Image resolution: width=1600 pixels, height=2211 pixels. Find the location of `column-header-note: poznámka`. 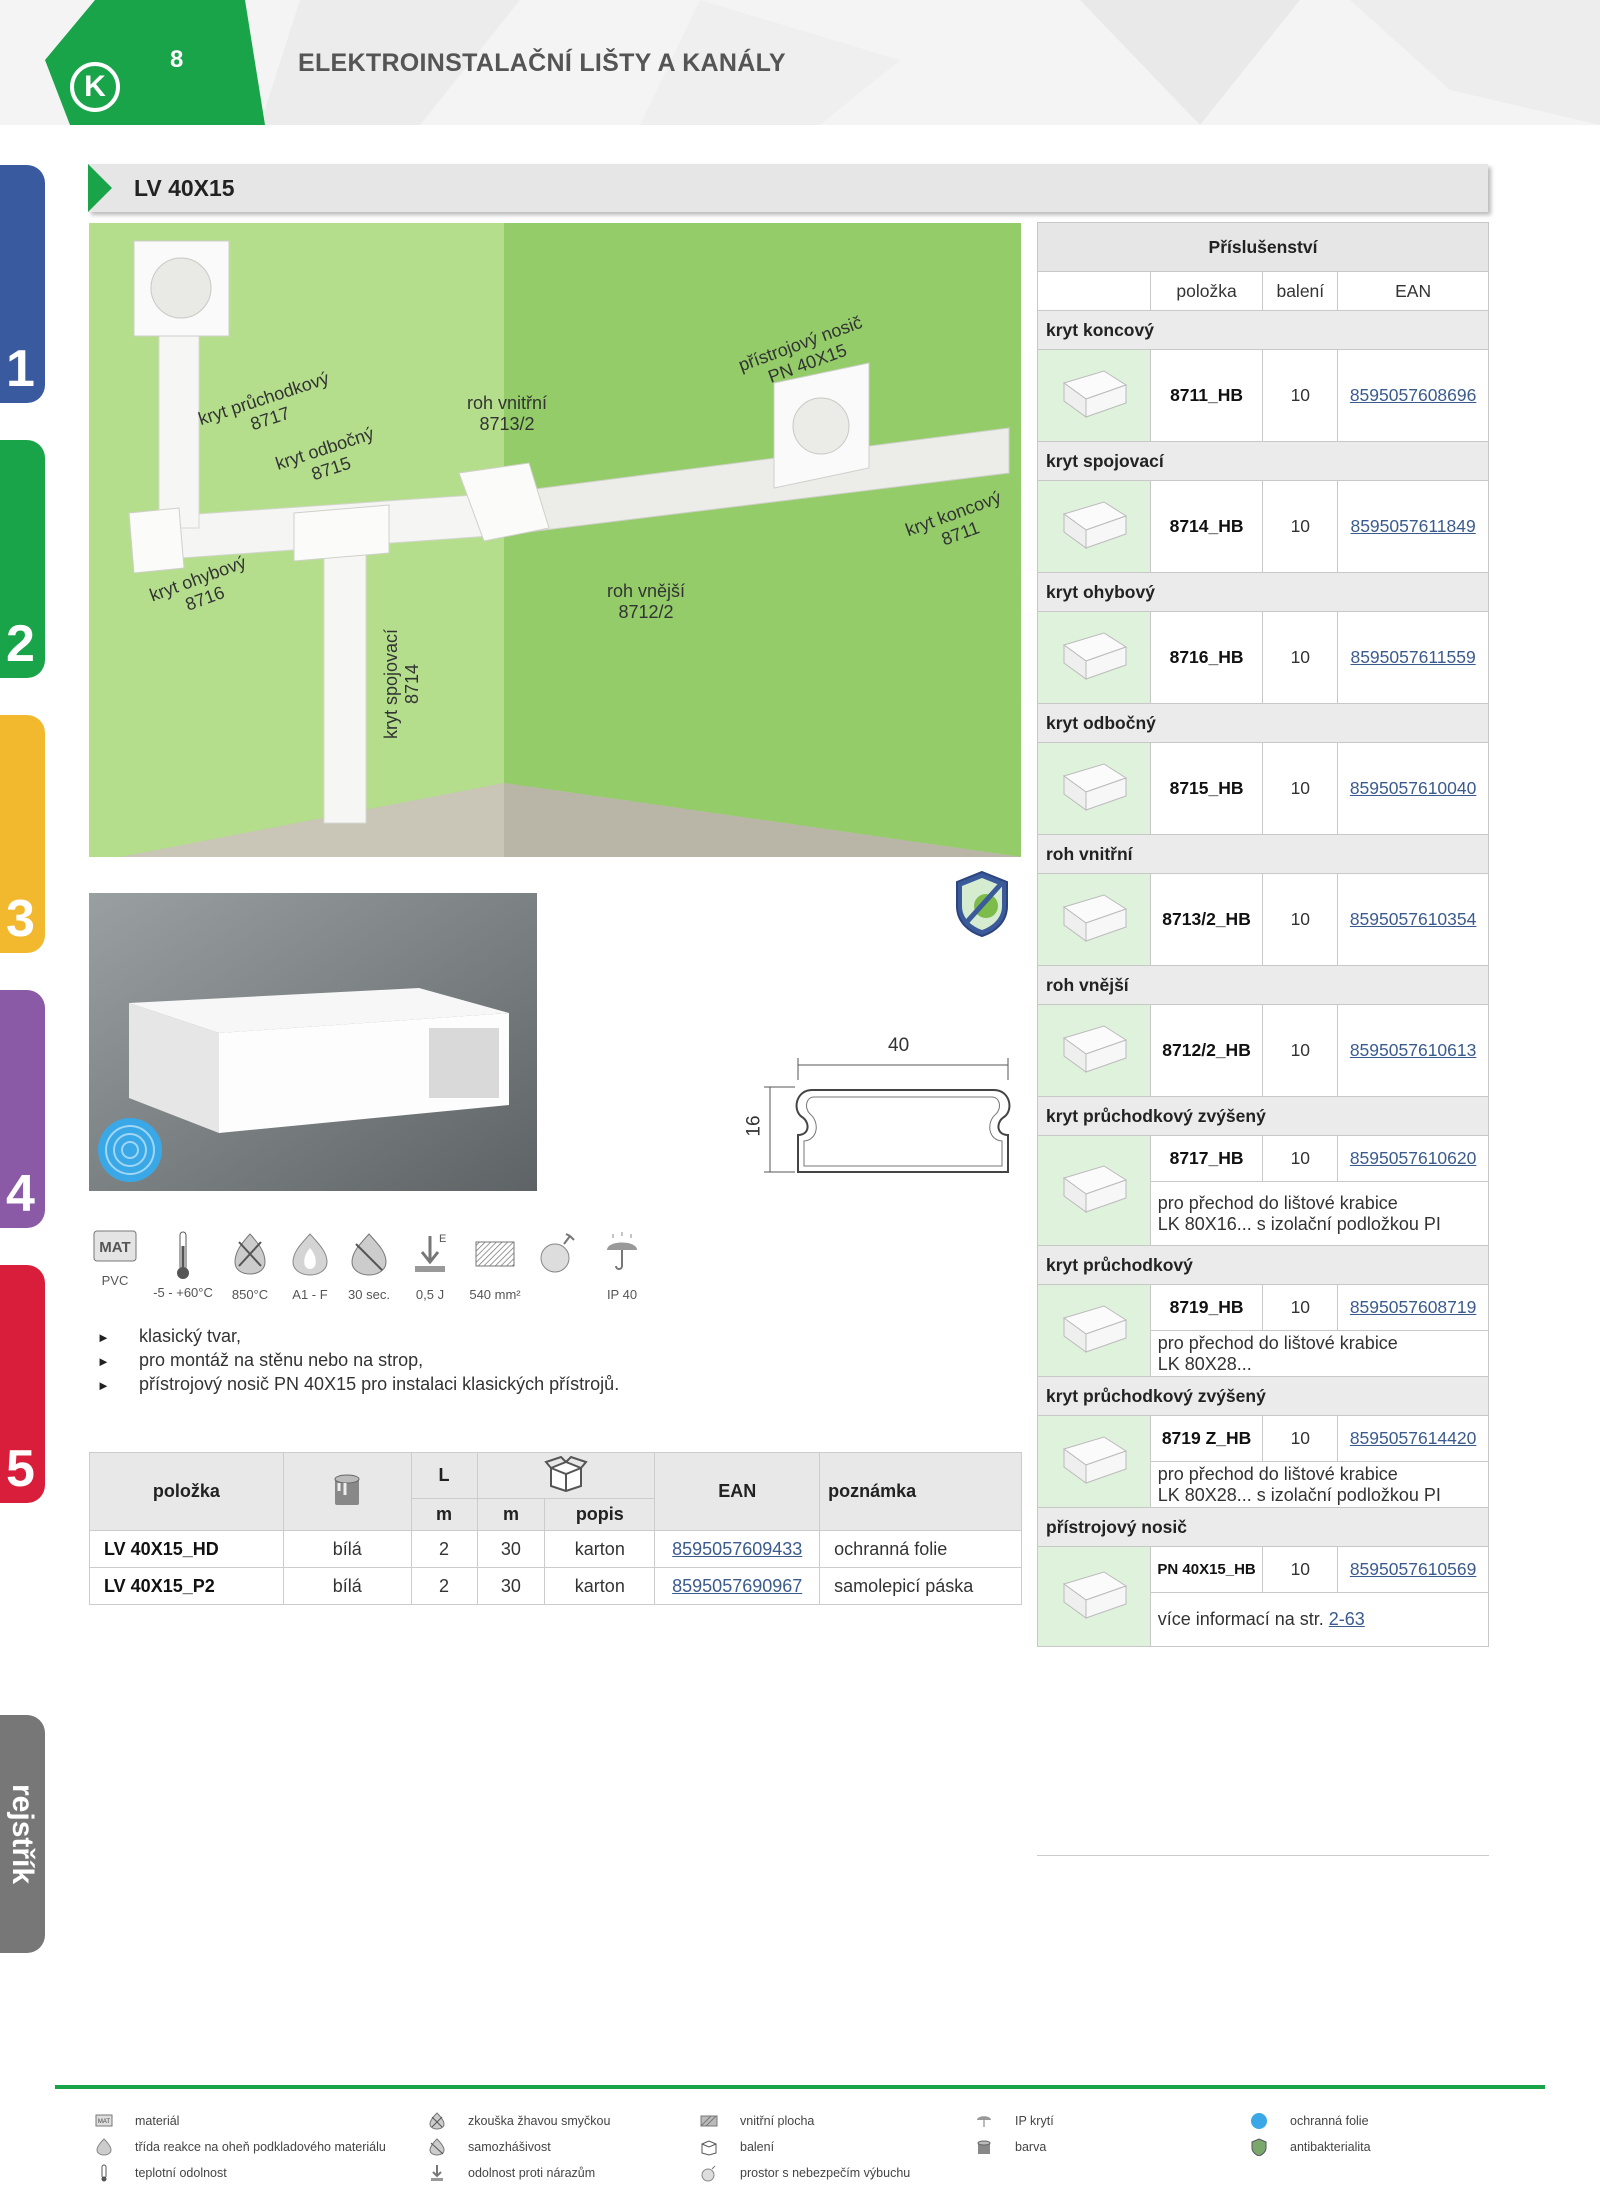

column-header-note: poznámka is located at coordinates (920, 1491).